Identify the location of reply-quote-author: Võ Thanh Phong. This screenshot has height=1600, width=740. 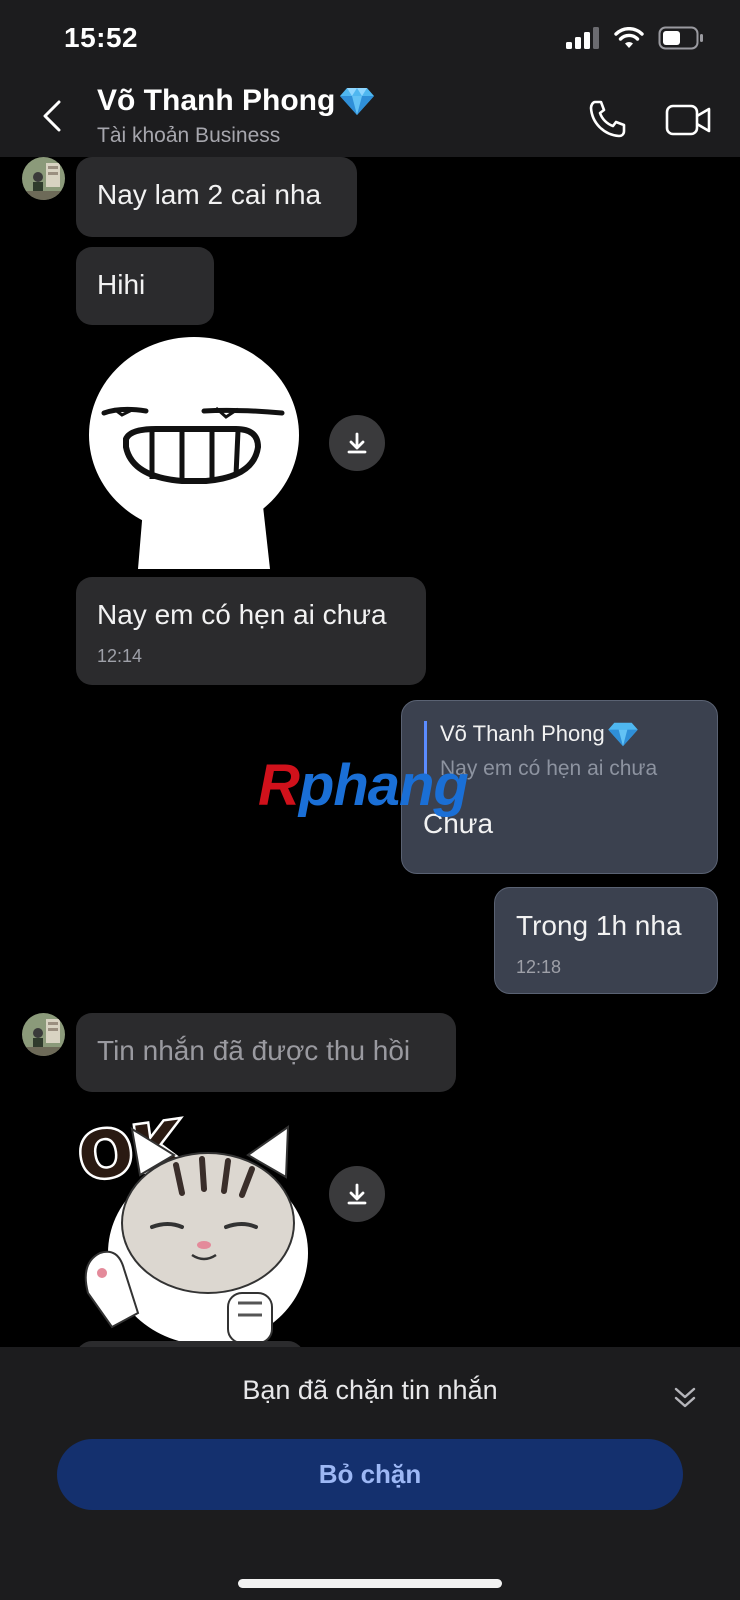
(539, 734).